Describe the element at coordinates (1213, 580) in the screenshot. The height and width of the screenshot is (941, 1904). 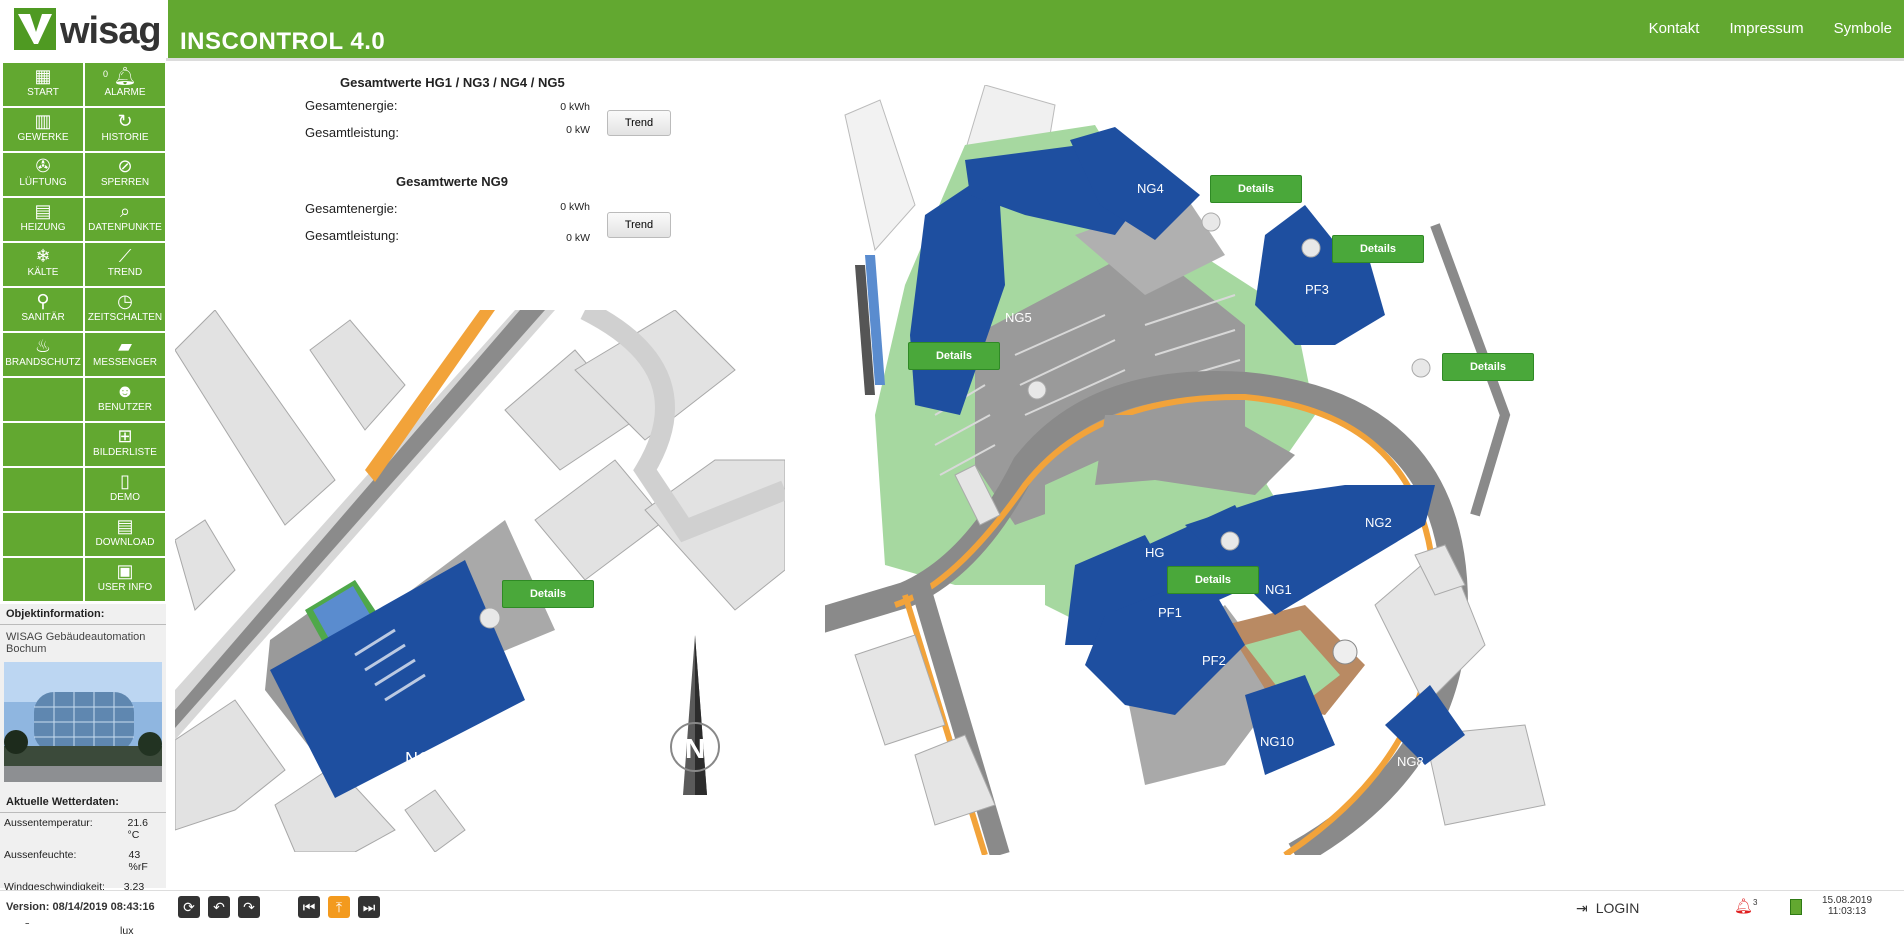
I see `details-button-hg: Details` at that location.